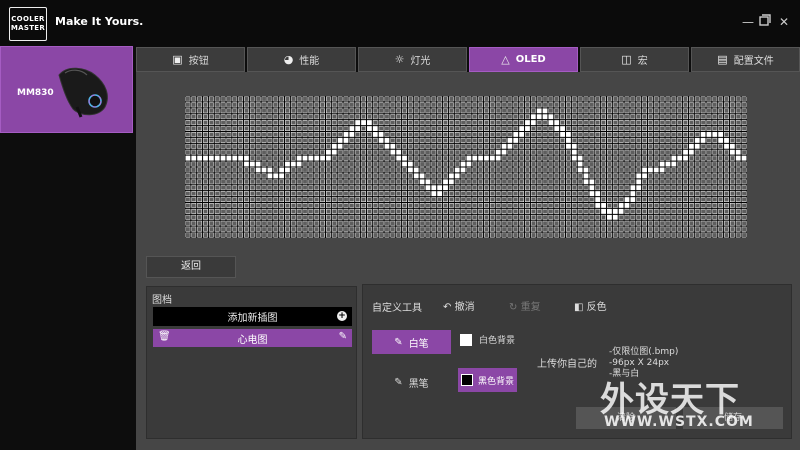  What do you see at coordinates (343, 336) in the screenshot?
I see `pencil-icon: ✎` at bounding box center [343, 336].